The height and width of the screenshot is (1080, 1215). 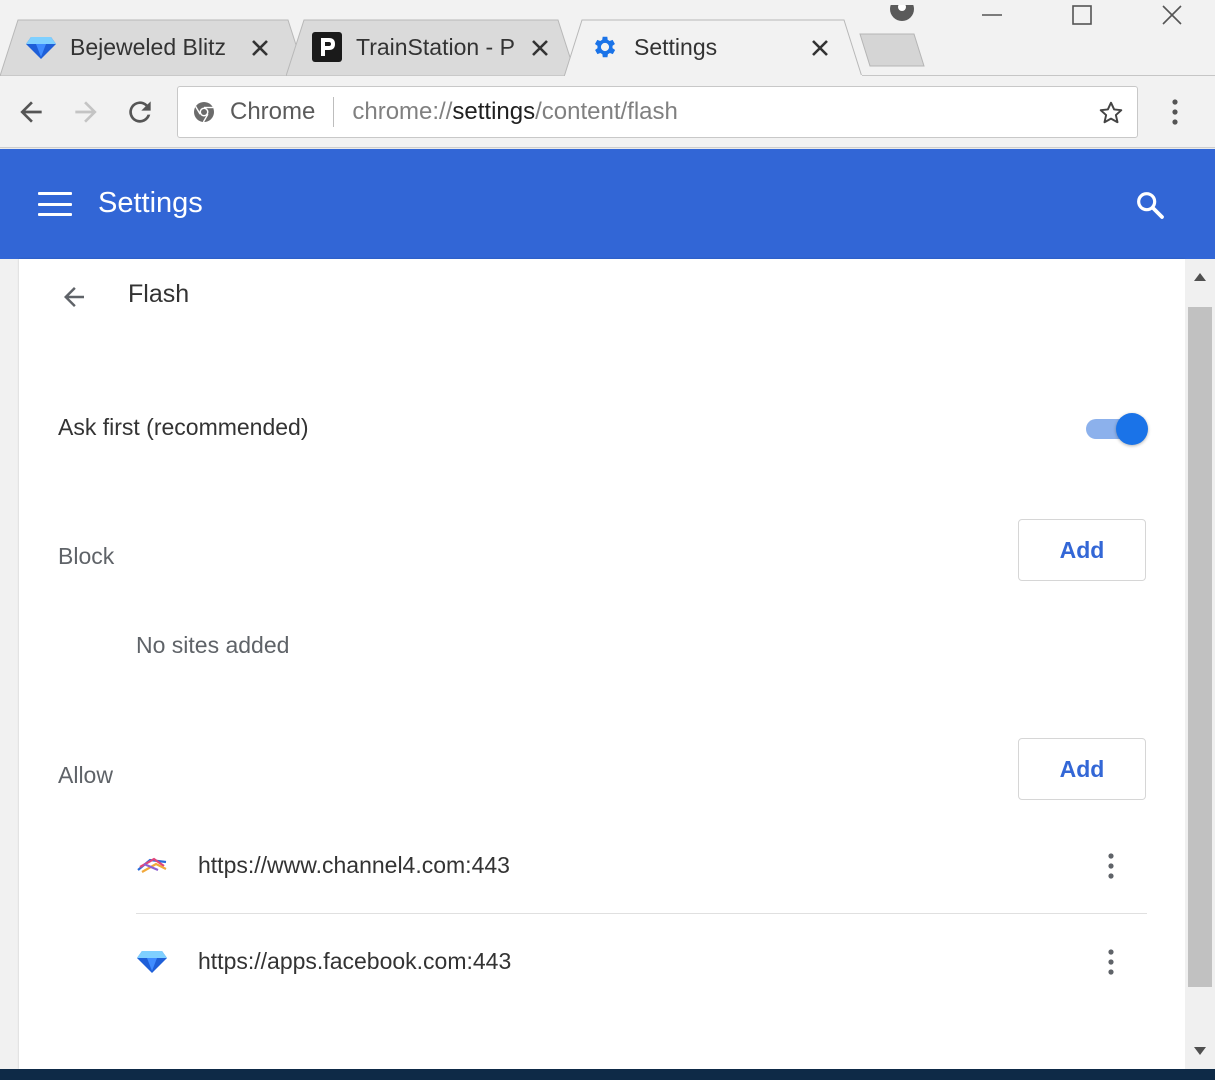 I want to click on block-empty-text: No sites added, so click(x=213, y=645).